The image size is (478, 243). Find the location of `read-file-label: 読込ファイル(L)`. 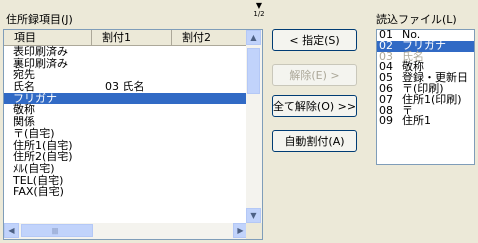

read-file-label: 読込ファイル(L) is located at coordinates (416, 19).